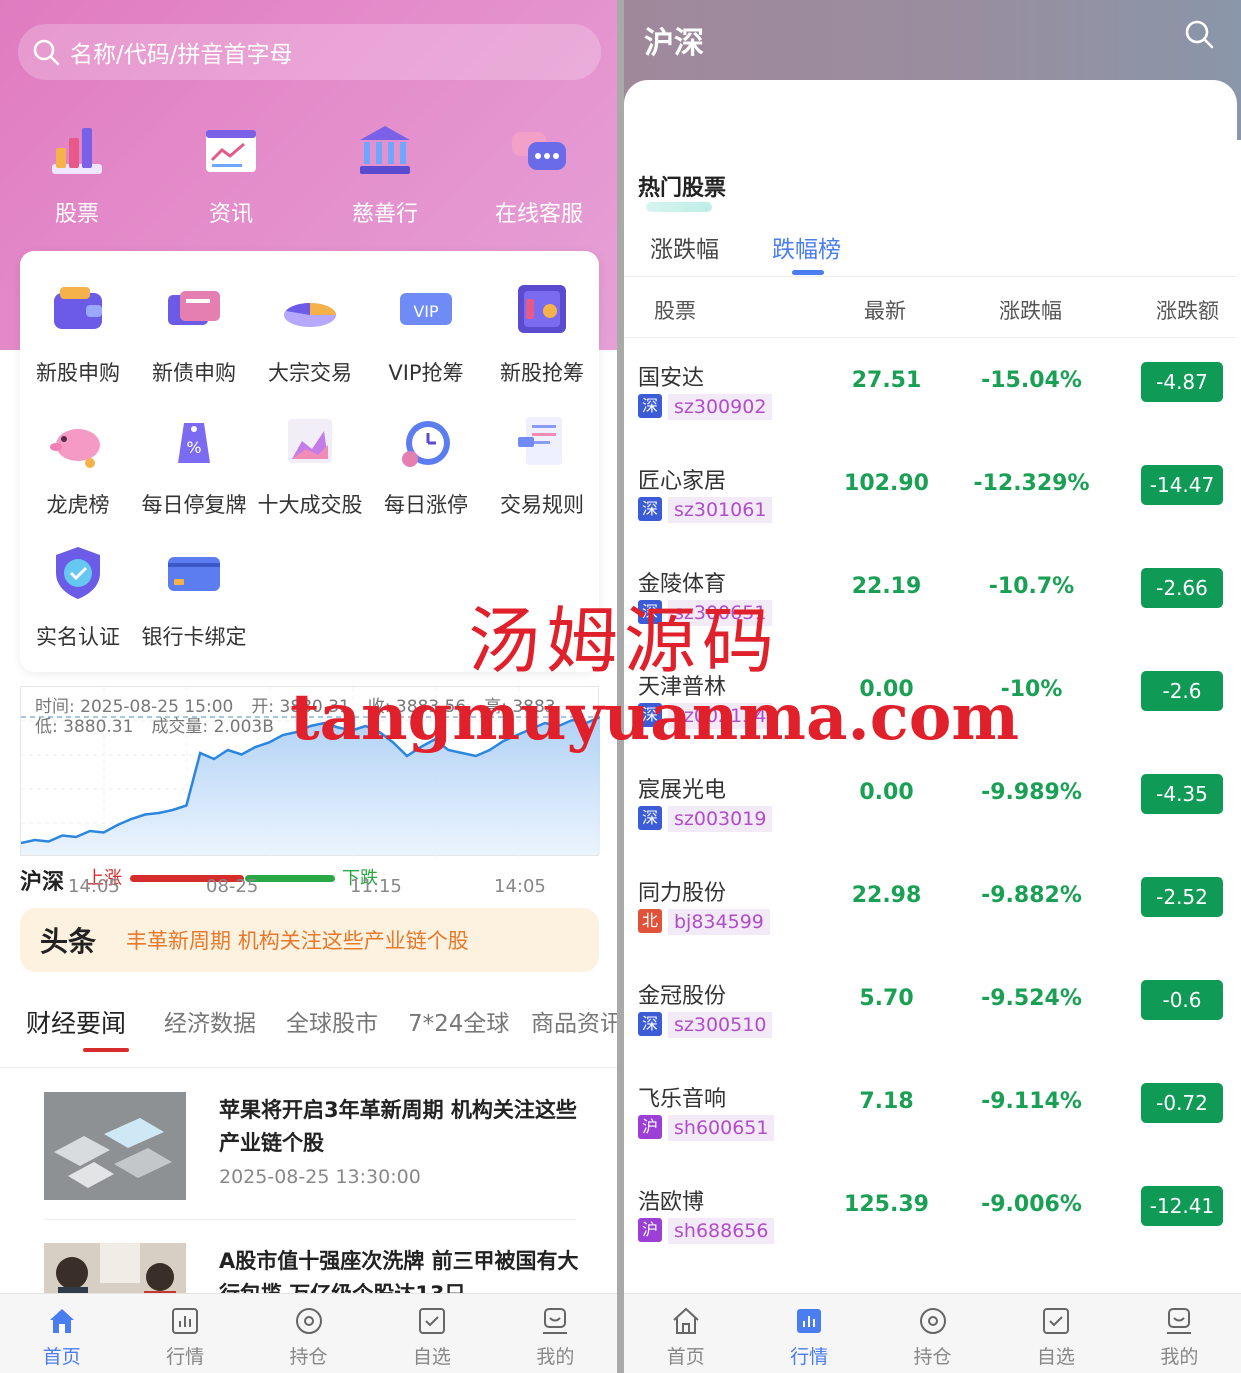 This screenshot has height=1373, width=1241. I want to click on pie-chart-icon, so click(310, 315).